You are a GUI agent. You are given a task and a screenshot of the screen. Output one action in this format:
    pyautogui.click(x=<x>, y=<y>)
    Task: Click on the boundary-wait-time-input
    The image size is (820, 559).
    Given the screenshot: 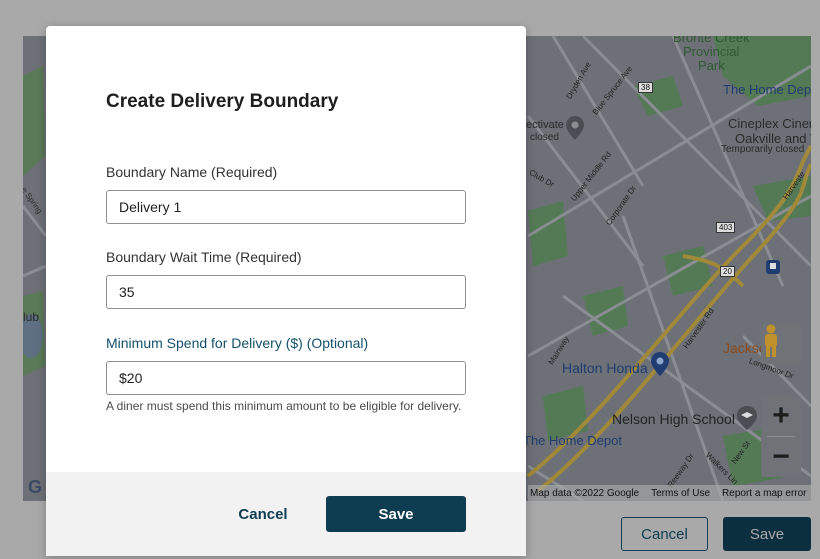 What is the action you would take?
    pyautogui.click(x=286, y=292)
    